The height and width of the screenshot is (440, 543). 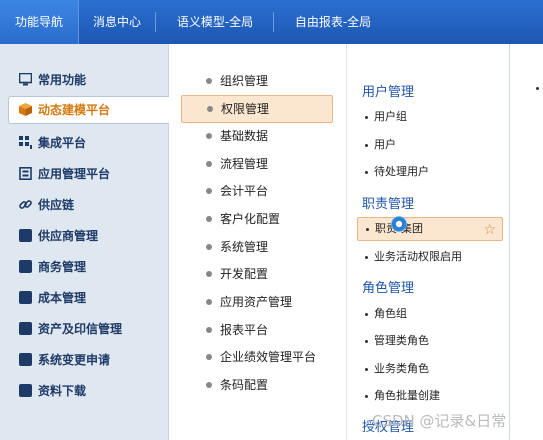 I want to click on menu-item-basic-data: 基础数据, so click(x=256, y=136).